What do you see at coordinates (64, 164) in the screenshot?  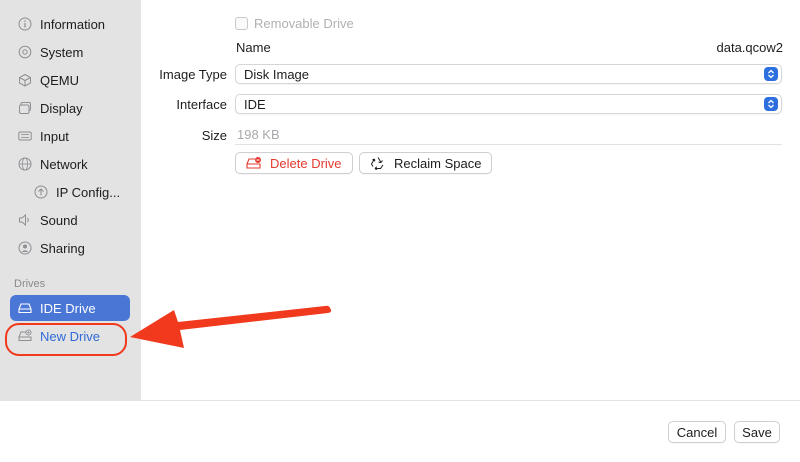 I see `sidebar-item-label: Network` at bounding box center [64, 164].